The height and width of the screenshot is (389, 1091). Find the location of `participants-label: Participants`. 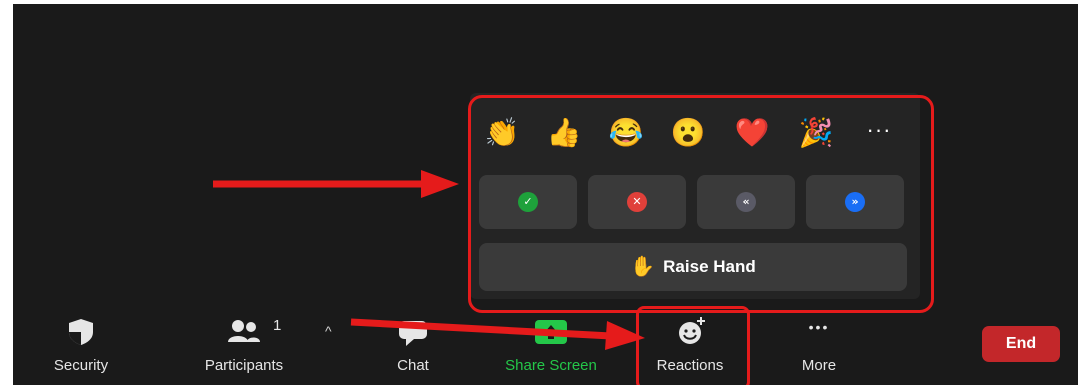

participants-label: Participants is located at coordinates (244, 365).